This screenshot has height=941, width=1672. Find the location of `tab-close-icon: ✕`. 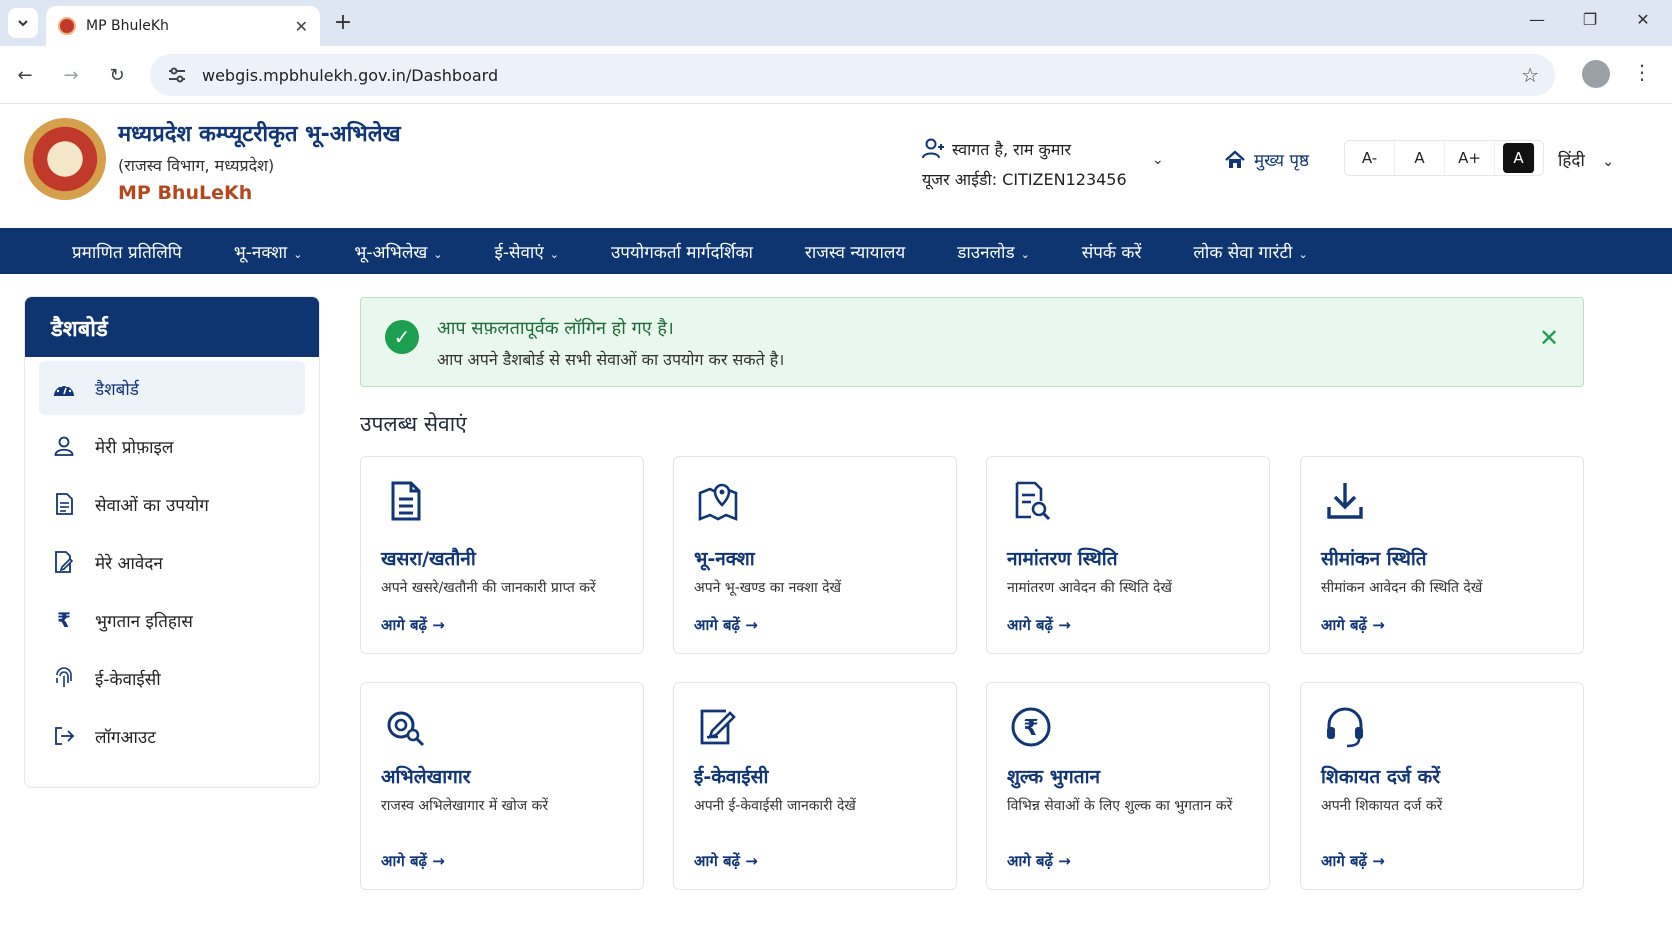

tab-close-icon: ✕ is located at coordinates (301, 26).